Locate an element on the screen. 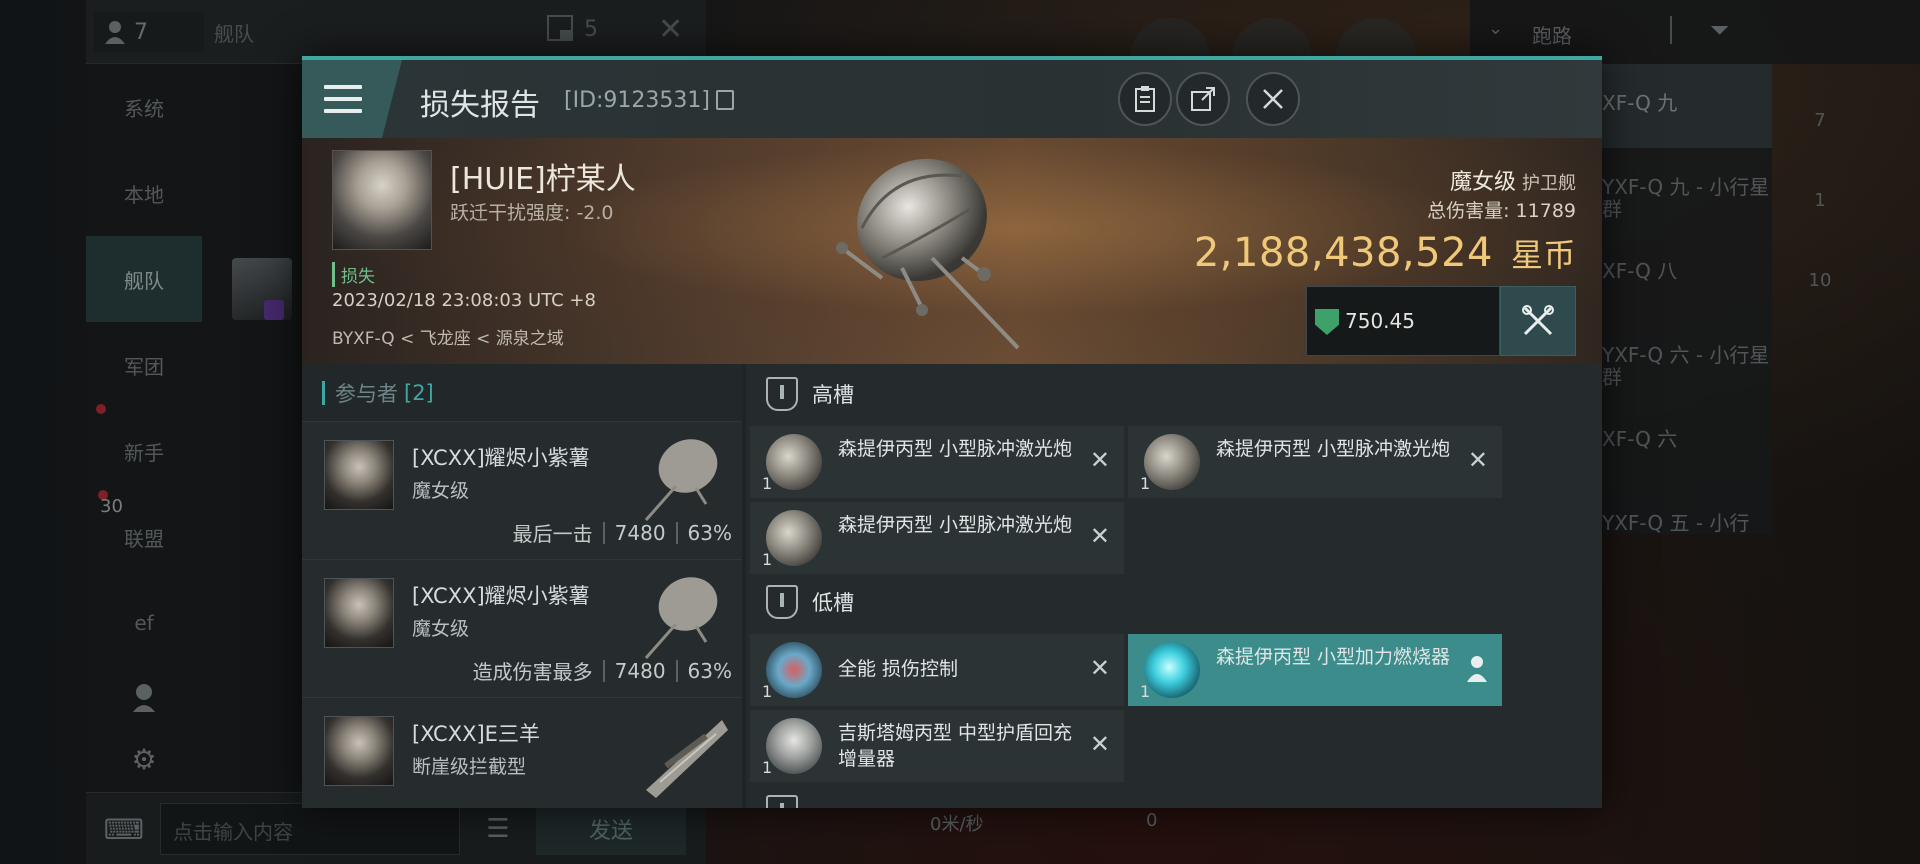  loss-timestamp: 2023/02/18 23:08:03 UTC +8 is located at coordinates (464, 300).